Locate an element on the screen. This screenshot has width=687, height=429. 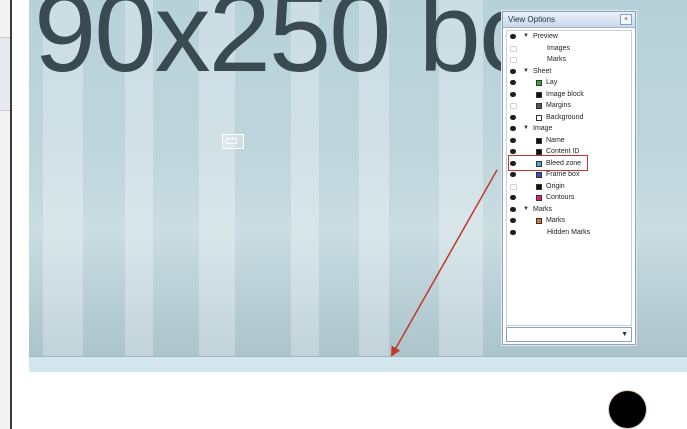
view-option-row: Images is located at coordinates (569, 49).